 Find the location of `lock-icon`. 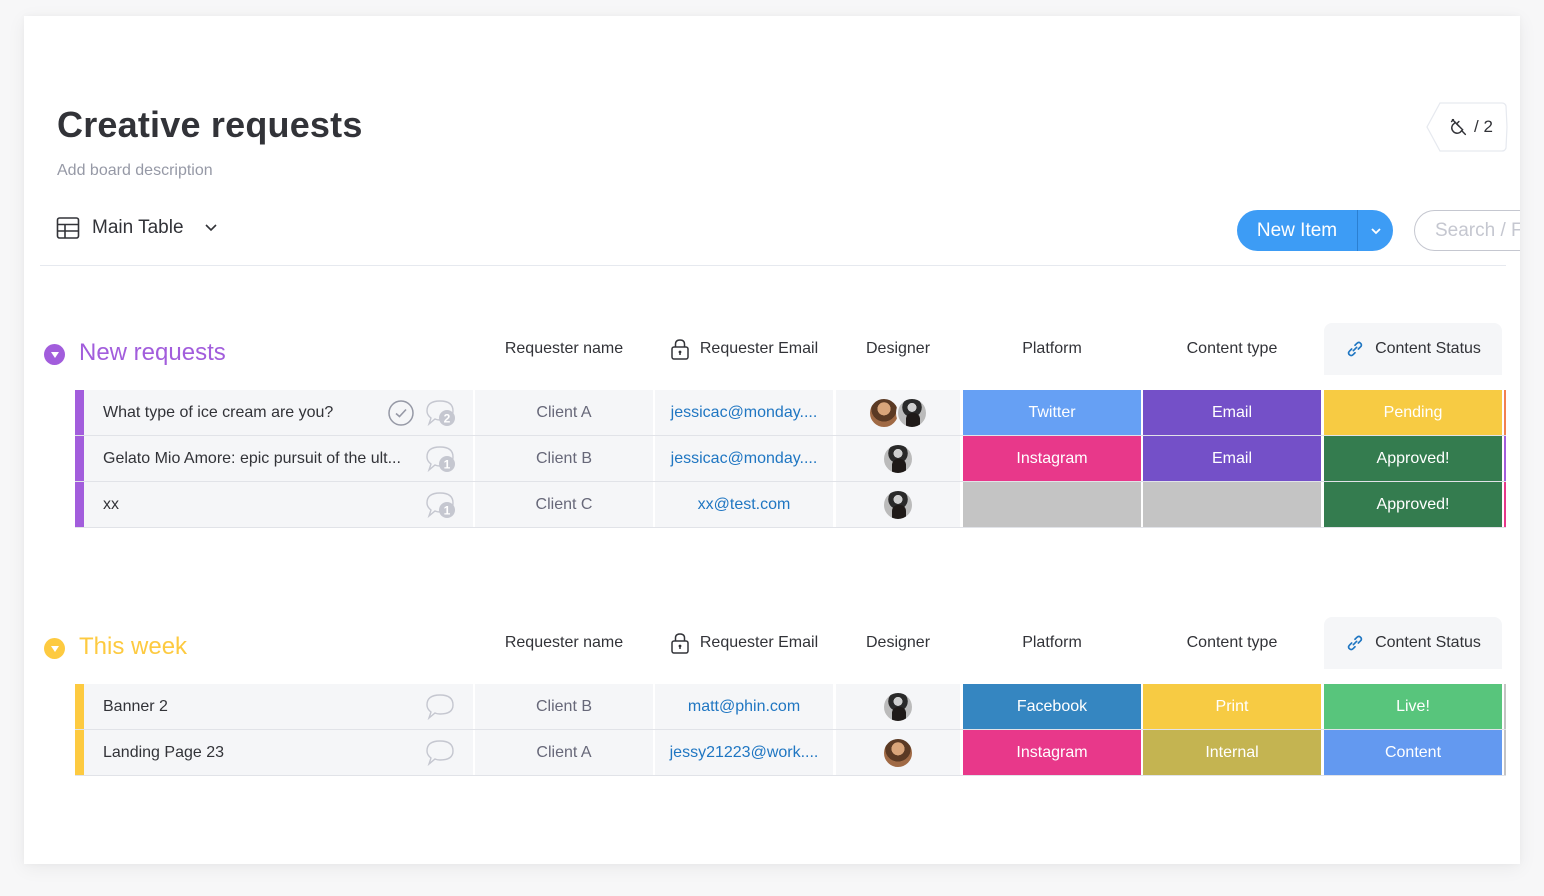

lock-icon is located at coordinates (680, 643).